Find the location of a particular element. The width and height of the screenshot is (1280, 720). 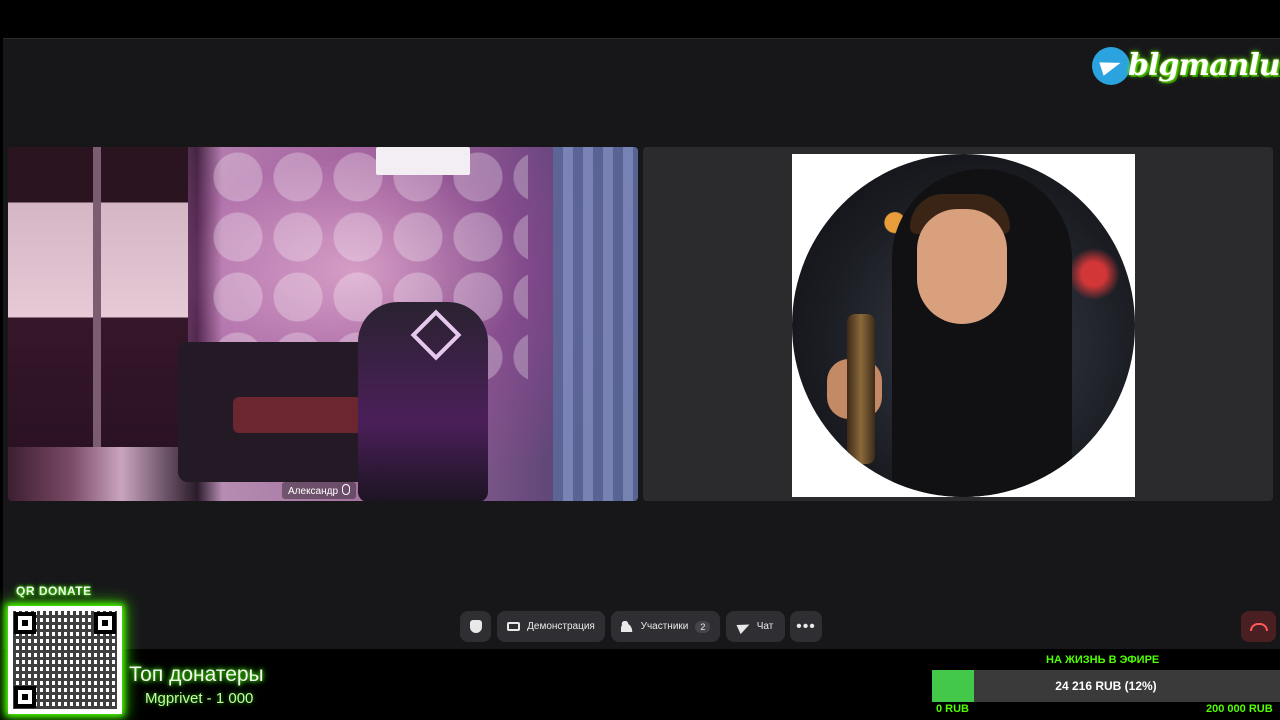

hangup-button is located at coordinates (1258, 626).